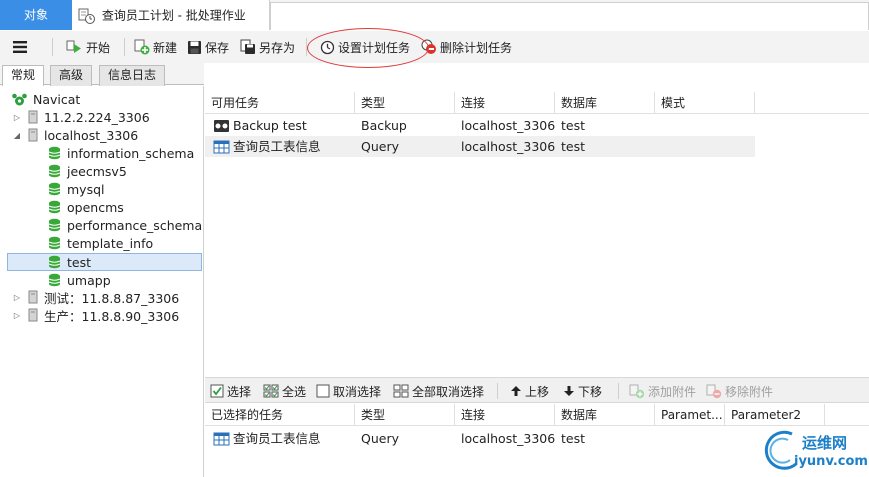 This screenshot has height=477, width=869. Describe the element at coordinates (365, 47) in the screenshot. I see `set-schedule-button: 设置计划任务` at that location.